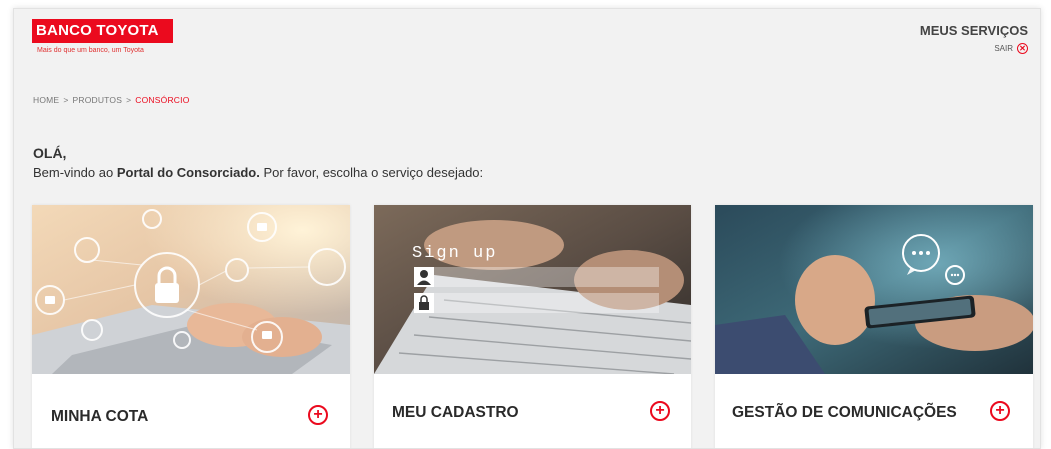  Describe the element at coordinates (454, 253) in the screenshot. I see `signup-image-text: Sign up` at that location.